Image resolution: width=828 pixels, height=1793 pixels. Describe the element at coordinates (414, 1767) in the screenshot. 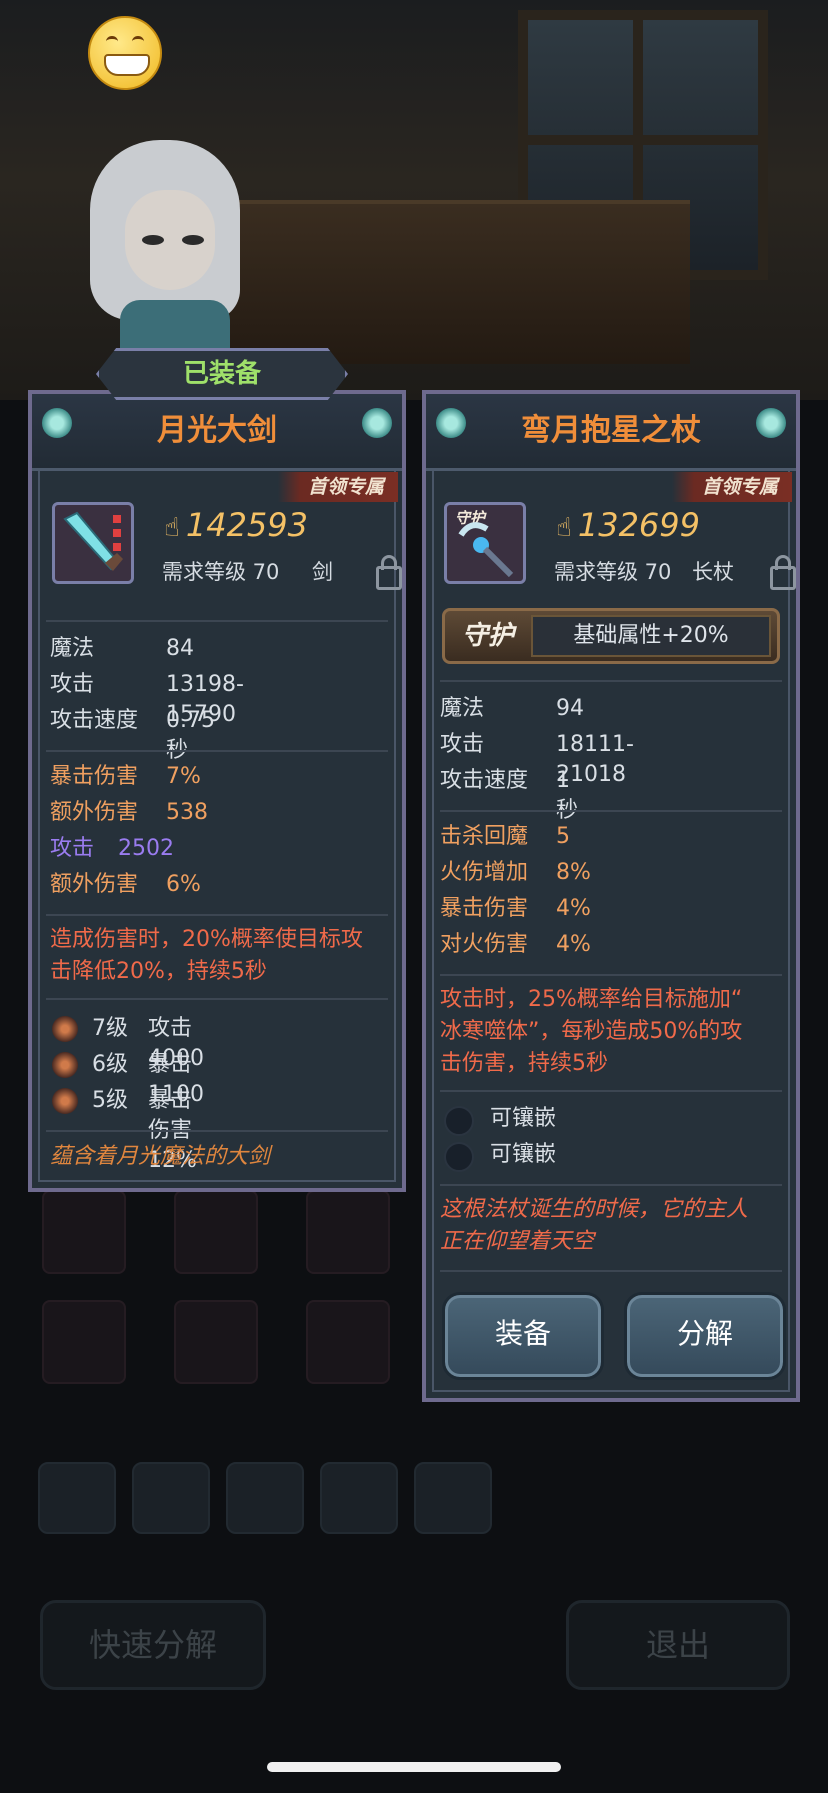

I see `home-indicator` at that location.